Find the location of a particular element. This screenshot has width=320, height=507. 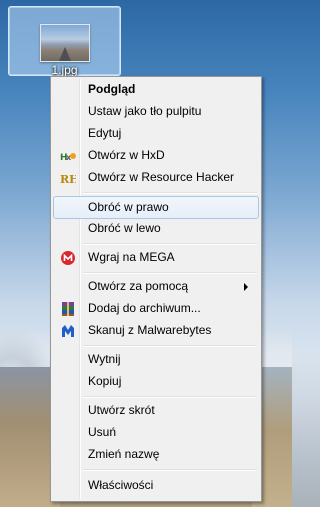

menu-item-rename: Zmień nazwę is located at coordinates (156, 454).